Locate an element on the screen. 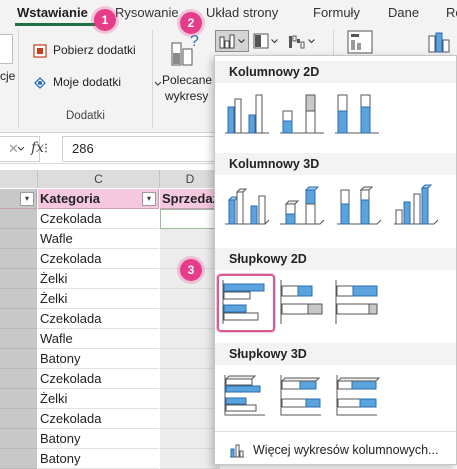  clustered-bar-option is located at coordinates (246, 303).